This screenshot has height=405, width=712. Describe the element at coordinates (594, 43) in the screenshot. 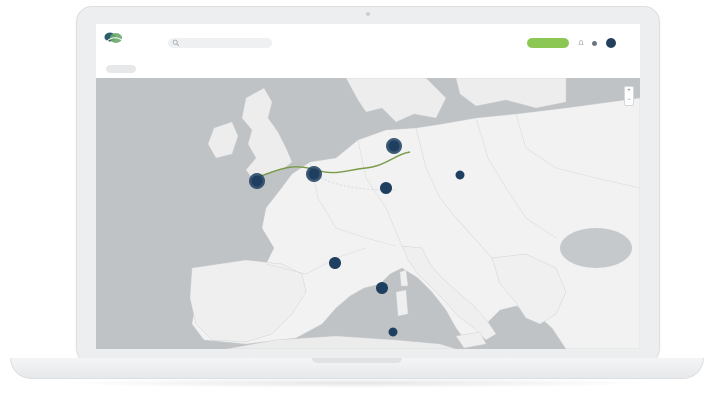

I see `status-dot` at that location.